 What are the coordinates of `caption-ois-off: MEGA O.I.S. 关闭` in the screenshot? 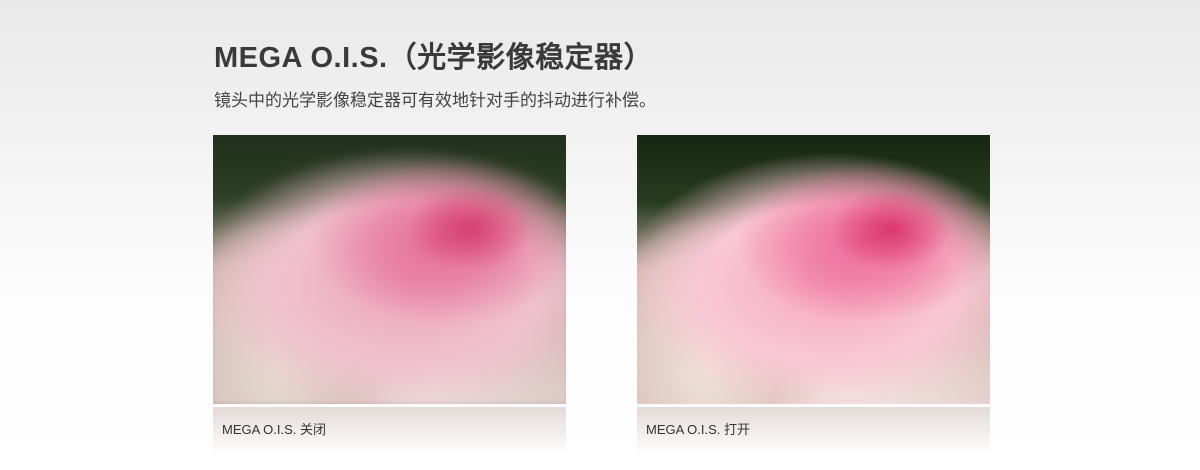 It's located at (389, 431).